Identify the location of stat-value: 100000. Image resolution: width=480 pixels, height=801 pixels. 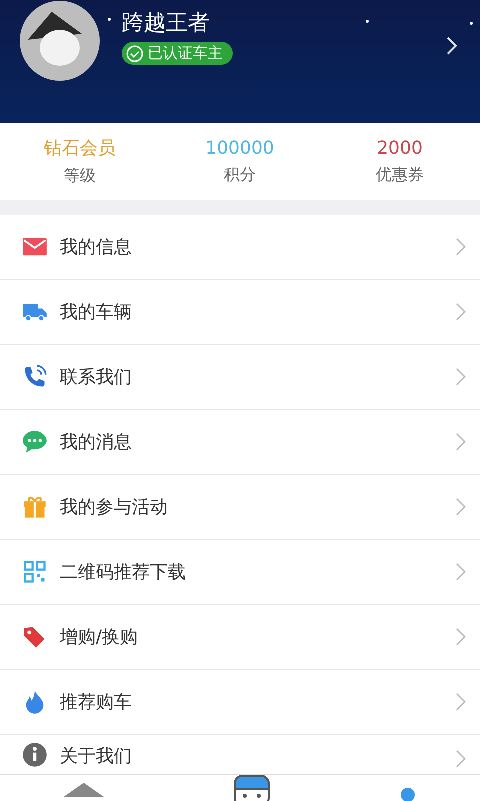
(240, 148).